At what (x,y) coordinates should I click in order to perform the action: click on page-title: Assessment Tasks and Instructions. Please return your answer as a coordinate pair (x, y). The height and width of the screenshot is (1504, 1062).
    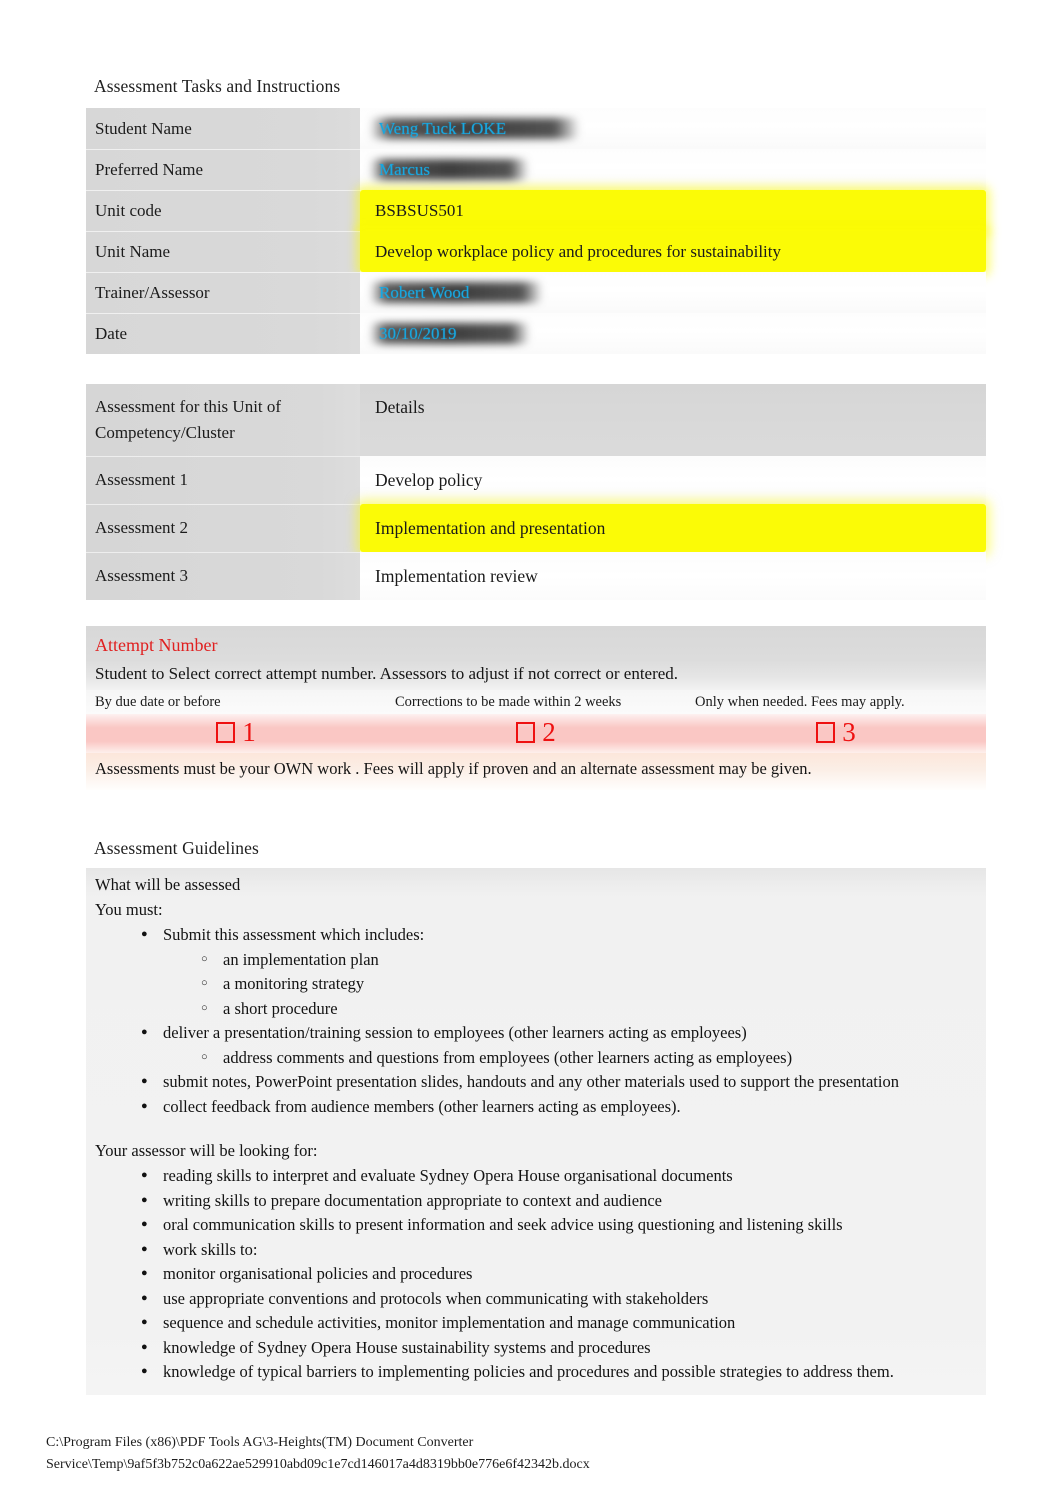
    Looking at the image, I should click on (217, 86).